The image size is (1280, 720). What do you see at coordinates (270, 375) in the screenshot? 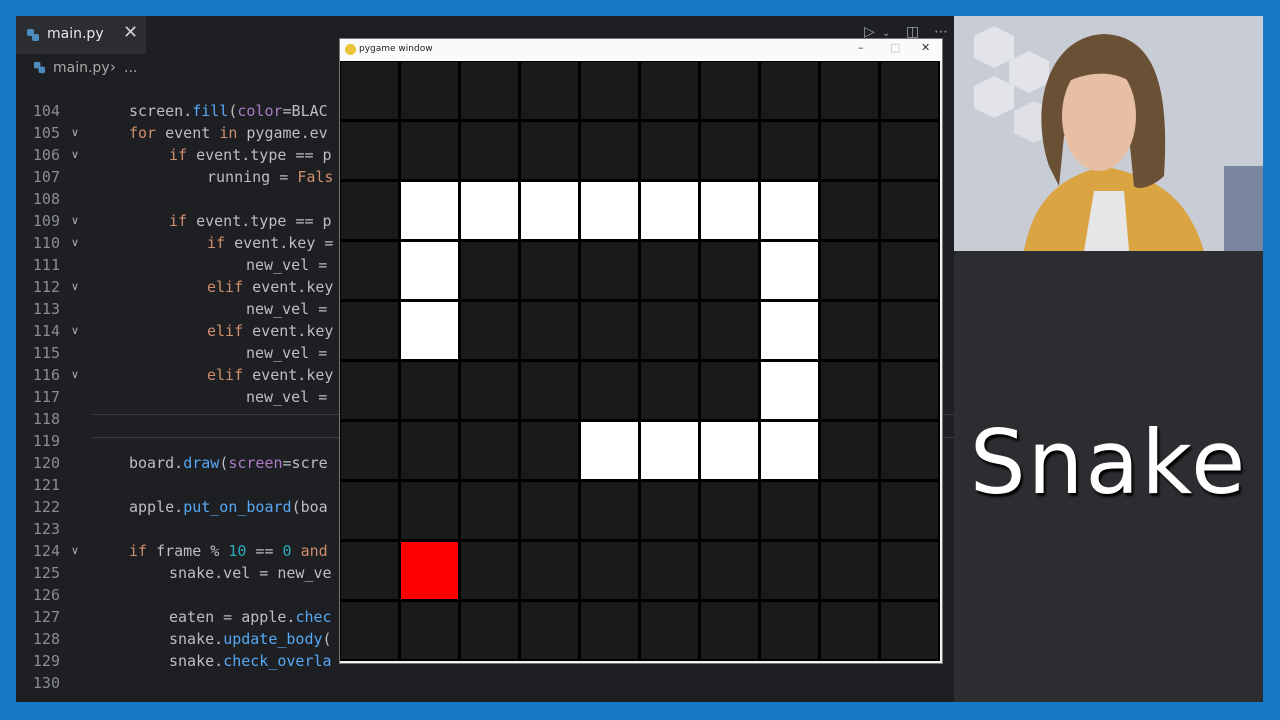
I see `code-line-116: elif event.key` at bounding box center [270, 375].